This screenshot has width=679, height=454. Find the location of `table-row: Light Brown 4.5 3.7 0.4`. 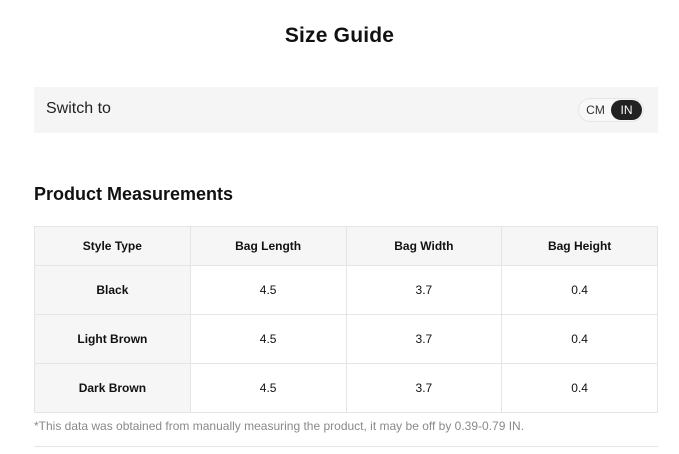

table-row: Light Brown 4.5 3.7 0.4 is located at coordinates (346, 339).